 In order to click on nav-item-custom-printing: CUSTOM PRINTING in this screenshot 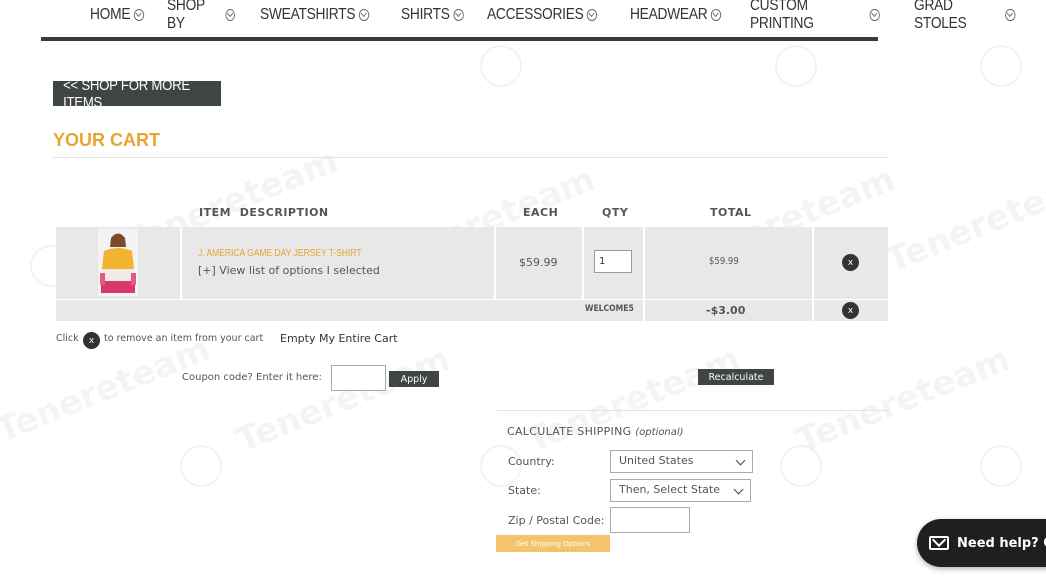, I will do `click(815, 16)`.